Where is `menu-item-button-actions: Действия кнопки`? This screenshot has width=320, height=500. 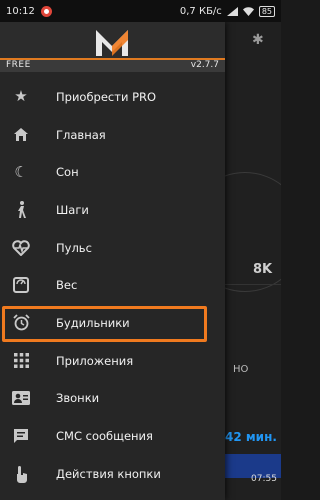 menu-item-button-actions: Действия кнопки is located at coordinates (112, 474).